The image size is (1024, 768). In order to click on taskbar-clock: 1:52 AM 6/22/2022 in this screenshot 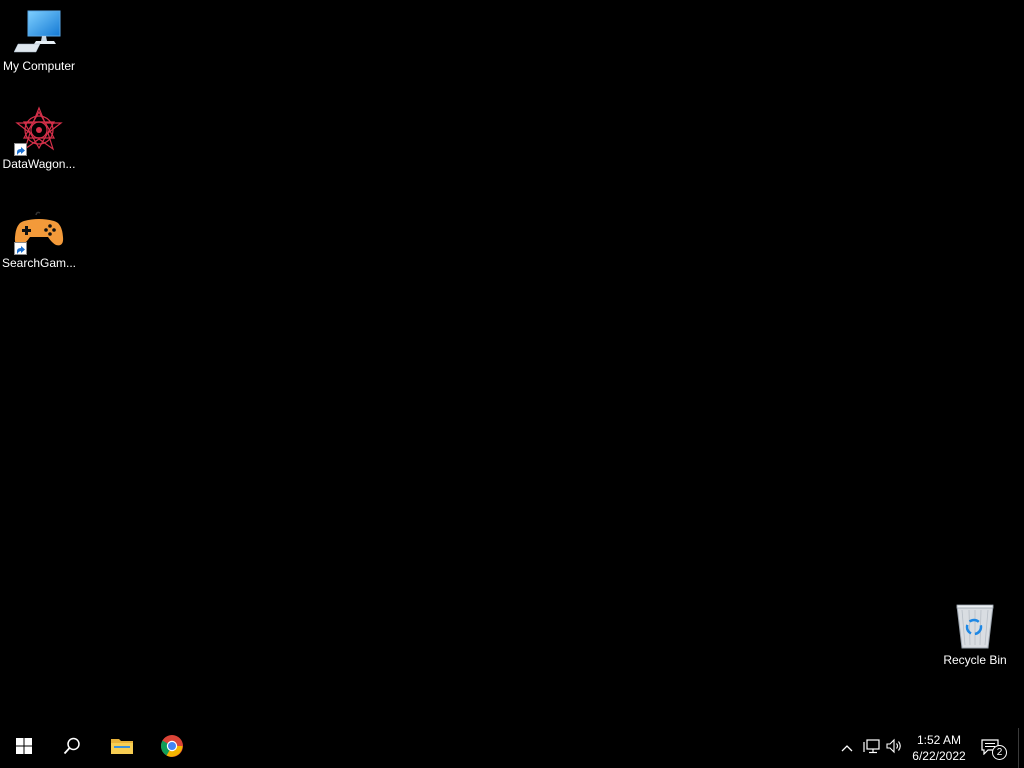, I will do `click(939, 748)`.